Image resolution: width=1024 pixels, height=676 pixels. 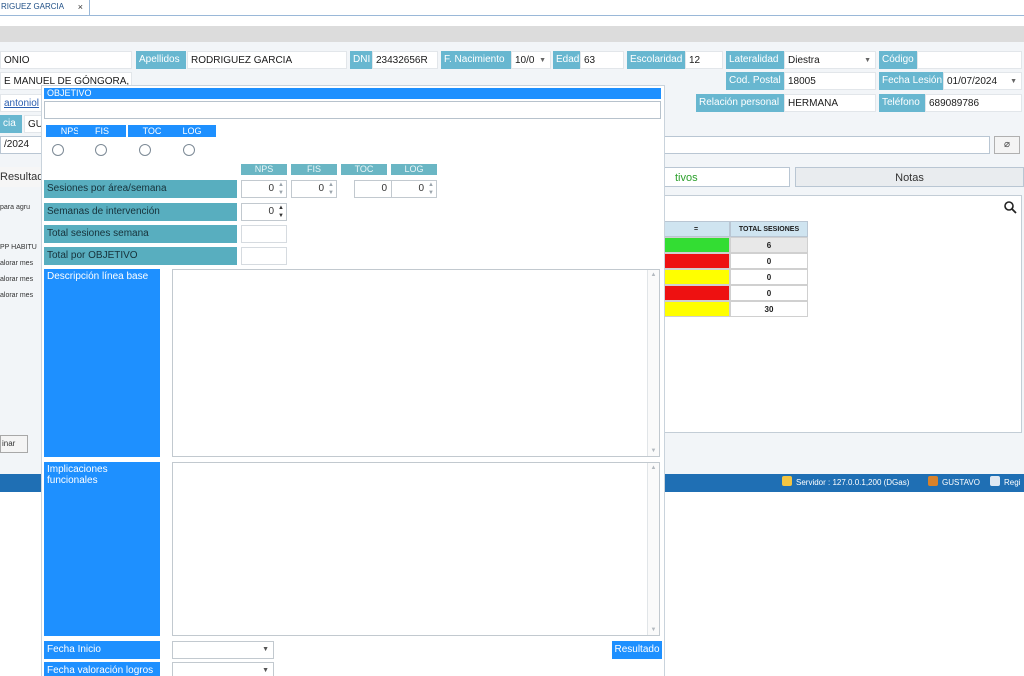 I want to click on sesiones-nps-value: 0, so click(x=271, y=188).